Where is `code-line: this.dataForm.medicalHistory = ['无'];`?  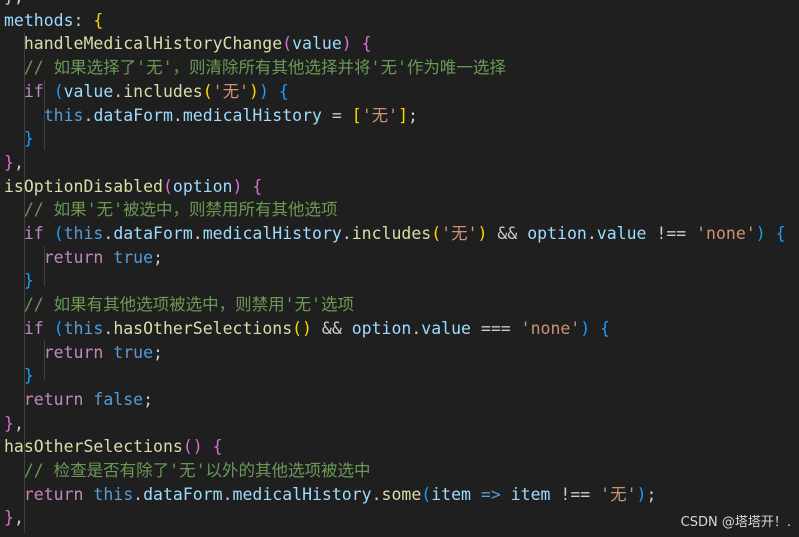 code-line: this.dataForm.medicalHistory = ['无']; is located at coordinates (211, 116).